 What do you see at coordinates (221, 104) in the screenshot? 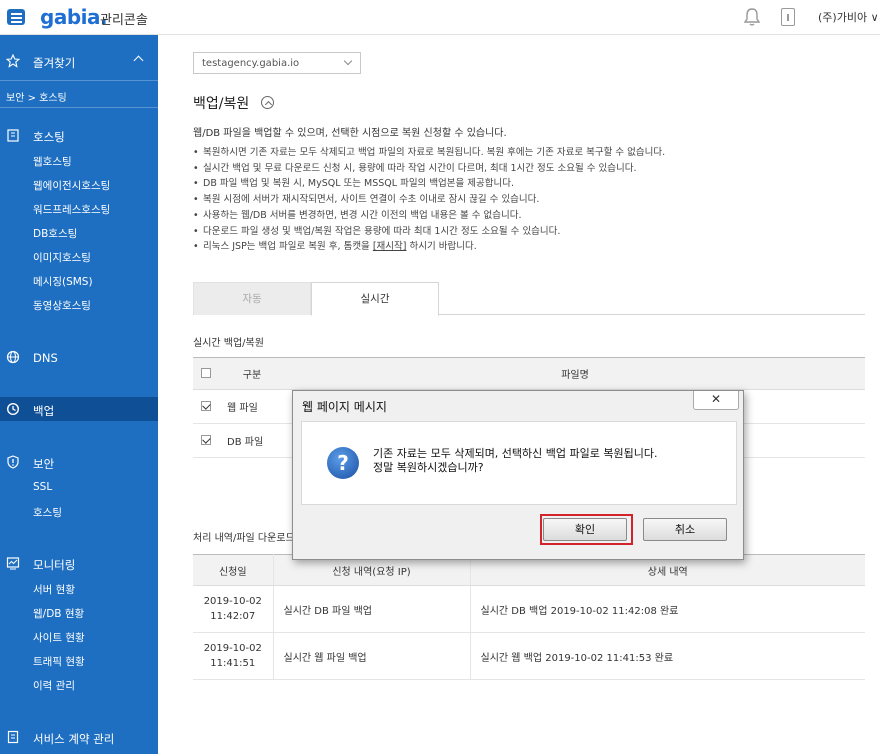
I see `page-title: 백업/복원` at bounding box center [221, 104].